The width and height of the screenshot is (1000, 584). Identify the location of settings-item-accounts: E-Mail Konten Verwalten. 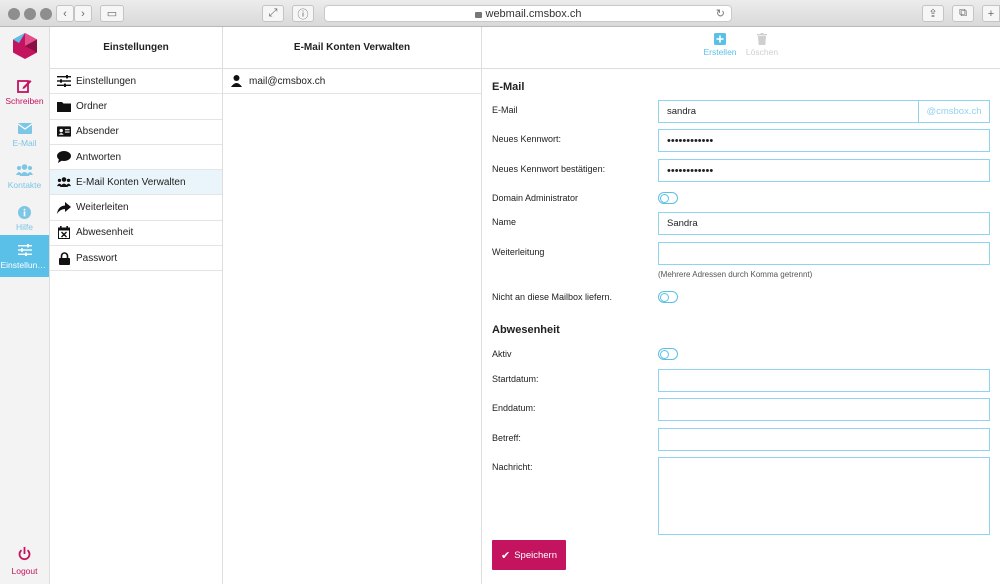
(136, 183).